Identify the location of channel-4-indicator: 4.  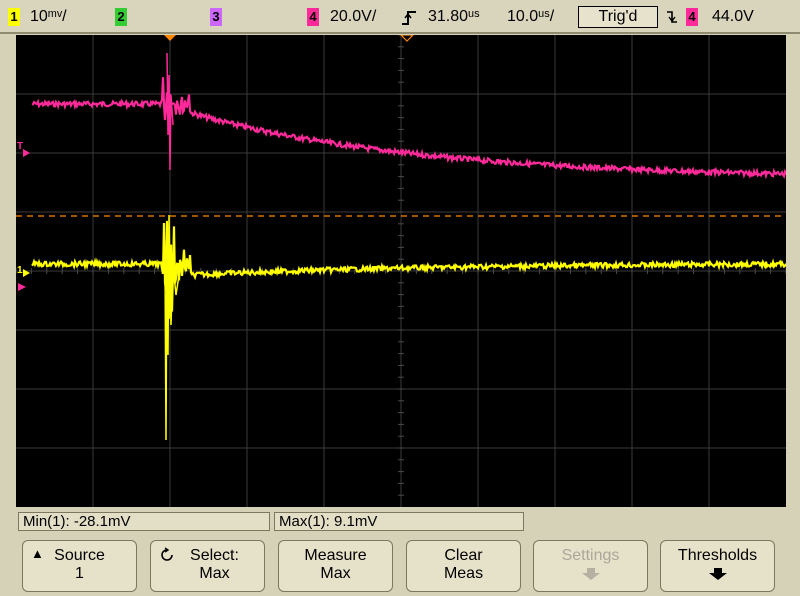
(313, 17).